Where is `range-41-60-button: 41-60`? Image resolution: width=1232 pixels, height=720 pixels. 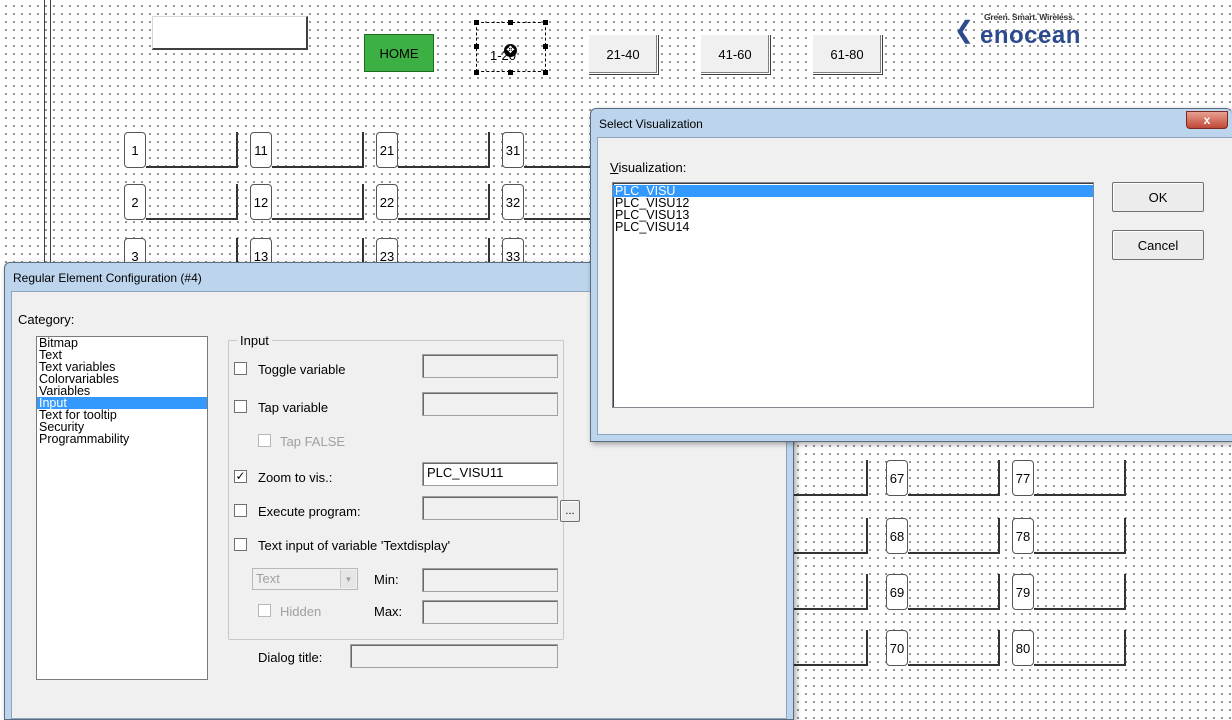 range-41-60-button: 41-60 is located at coordinates (735, 54).